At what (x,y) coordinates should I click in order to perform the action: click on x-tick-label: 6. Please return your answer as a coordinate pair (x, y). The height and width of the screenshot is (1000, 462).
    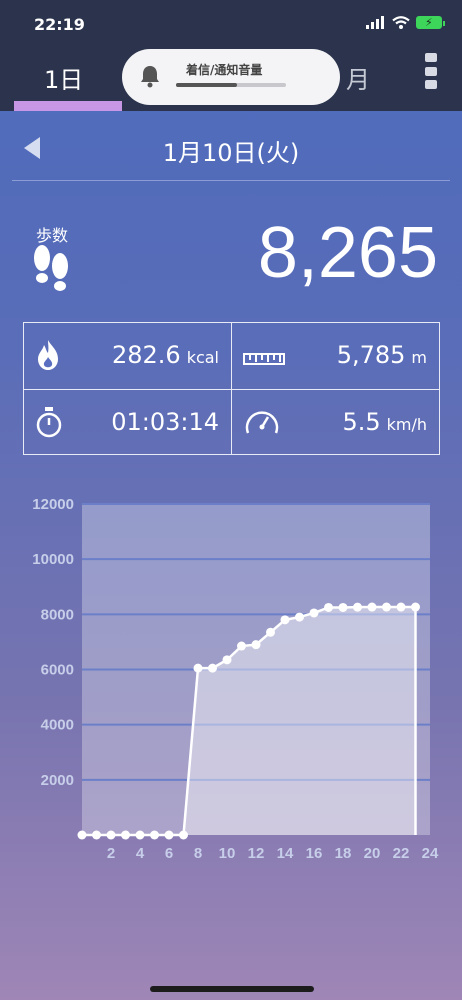
    Looking at the image, I should click on (169, 853).